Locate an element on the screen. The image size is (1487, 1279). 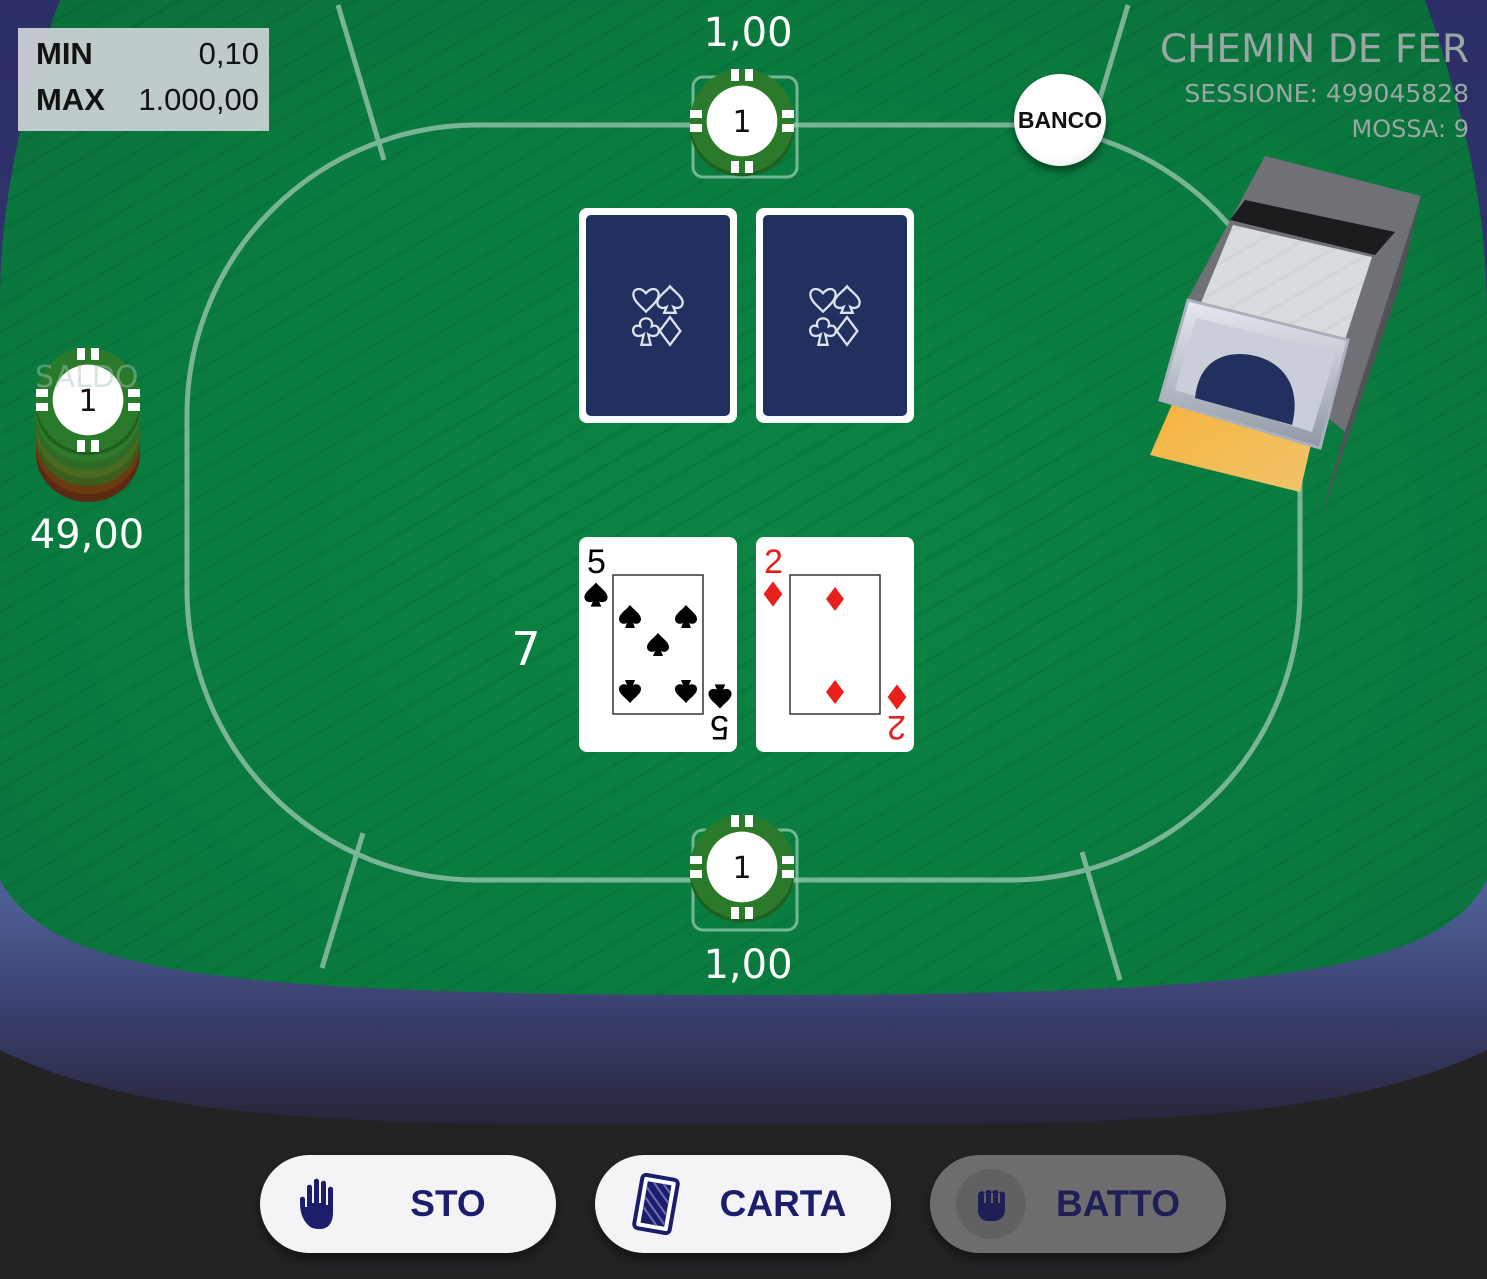
min-label: MIN is located at coordinates (64, 53).